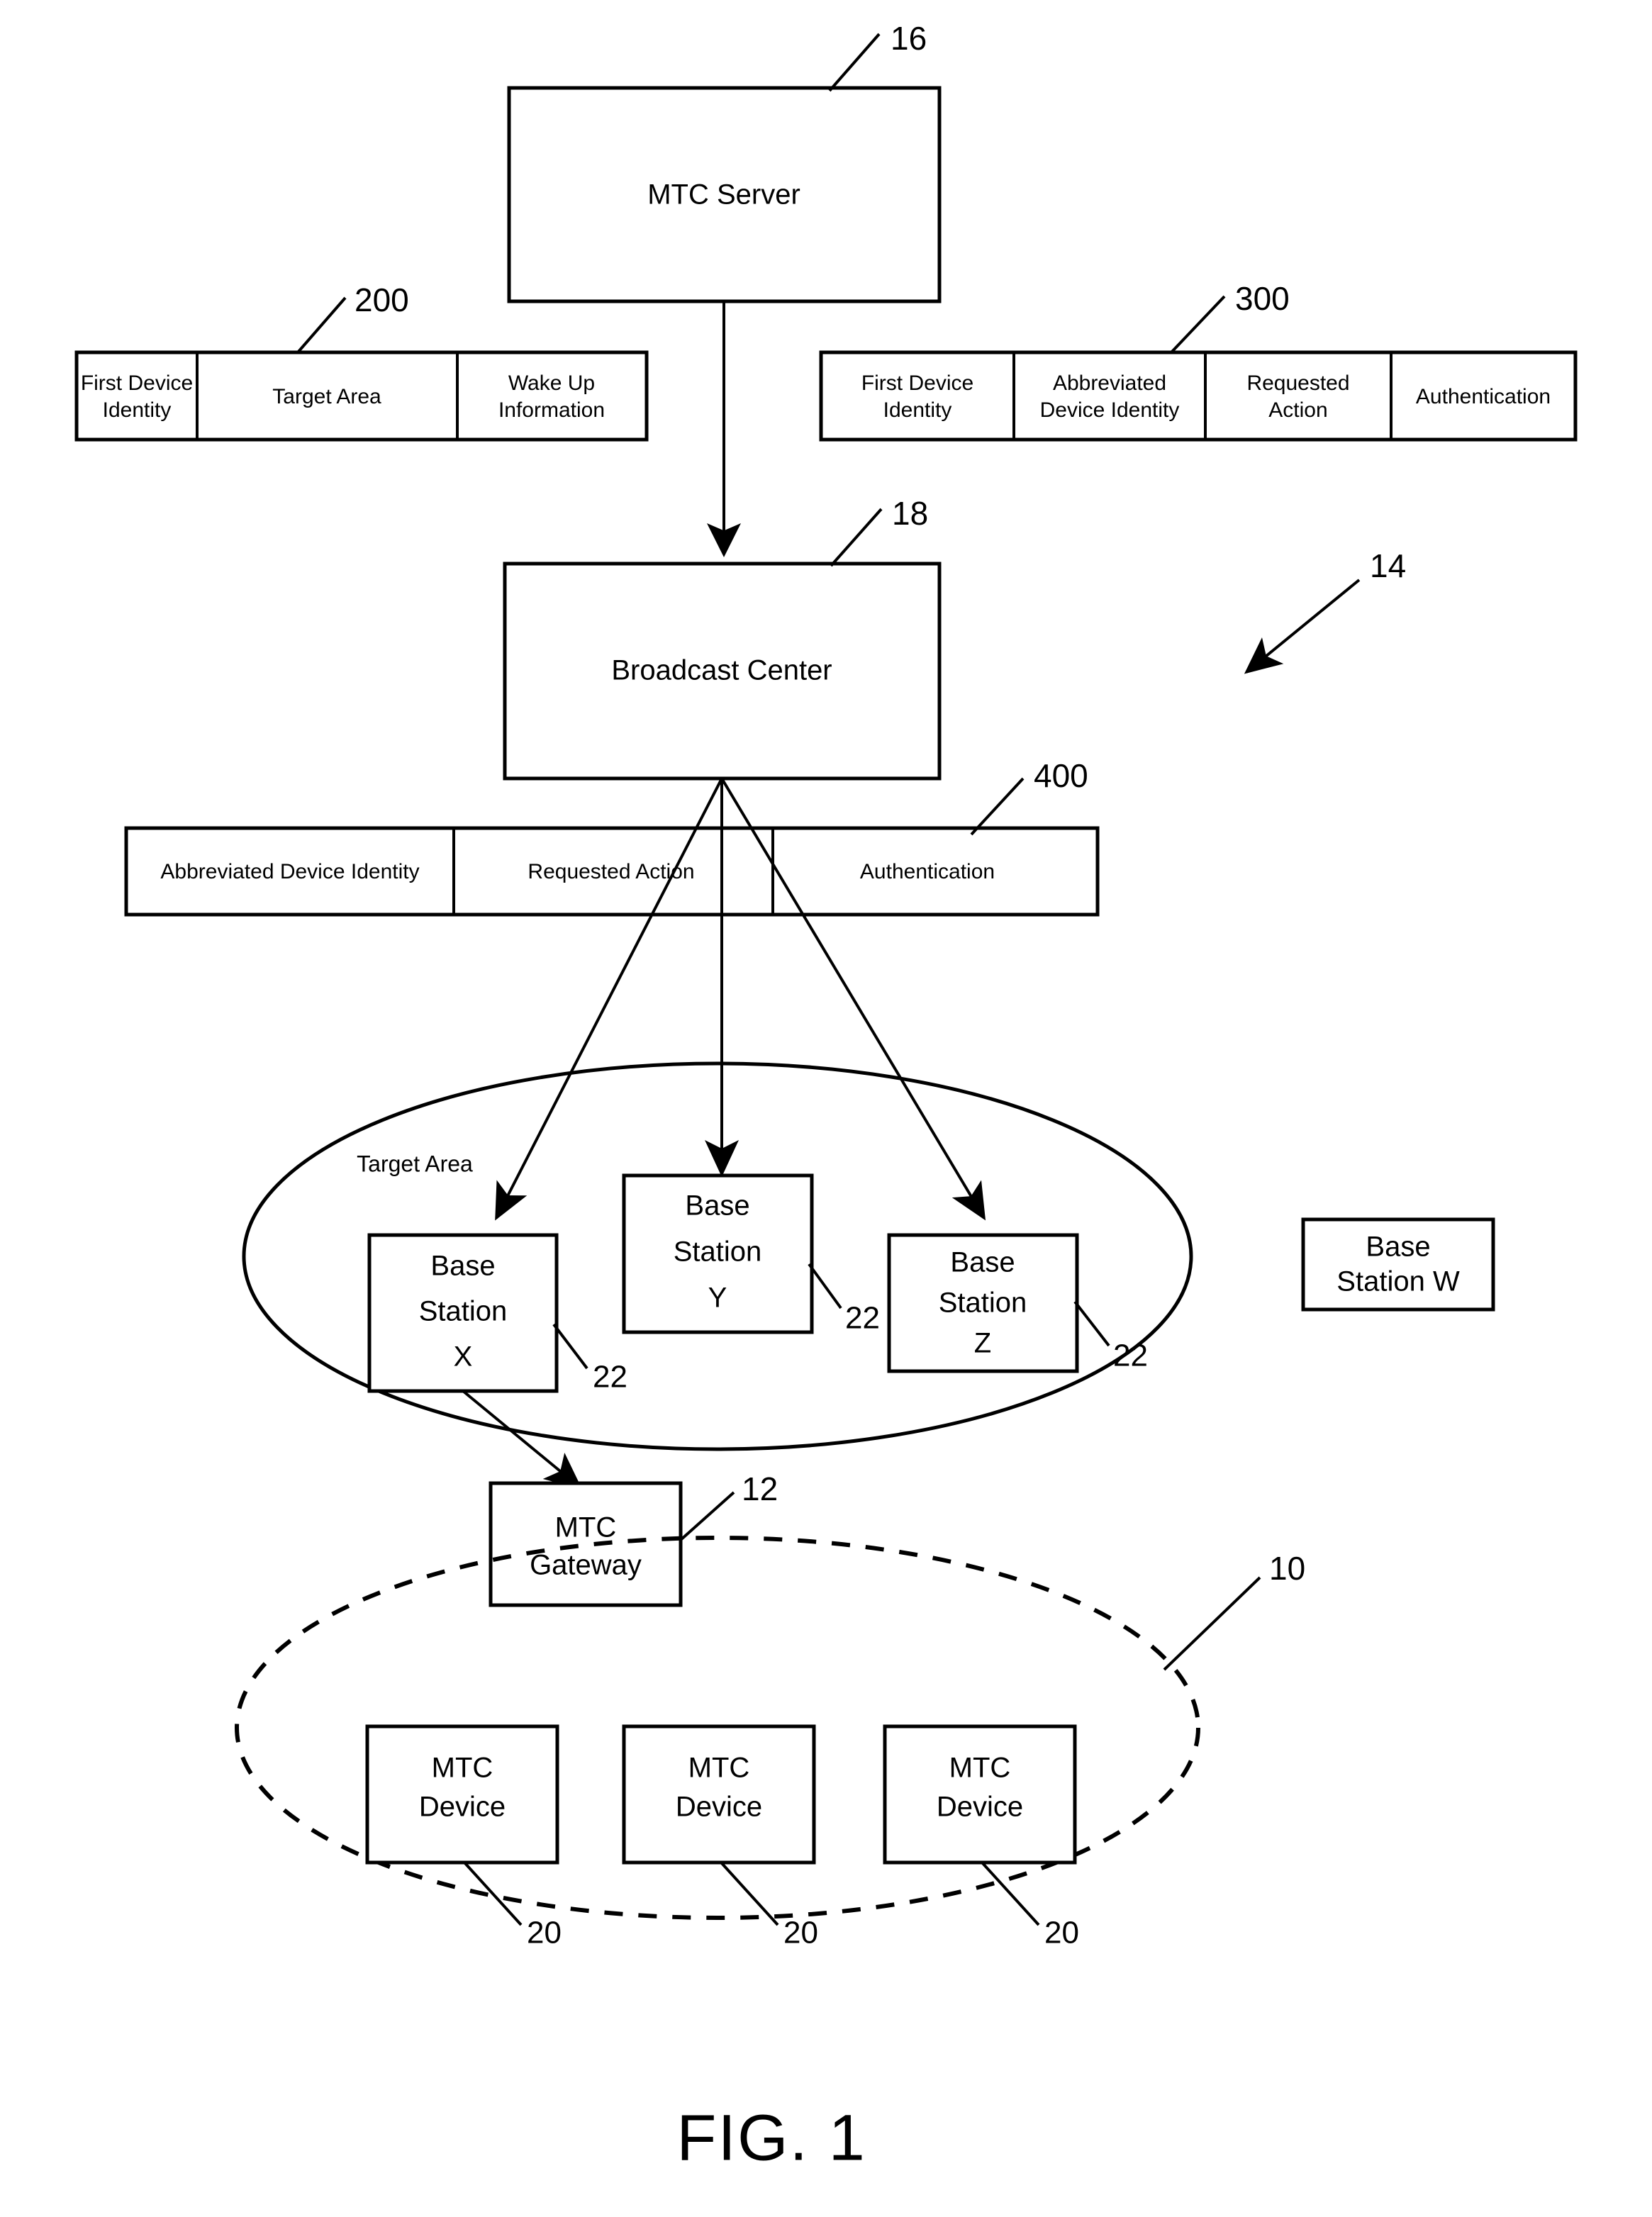 The width and height of the screenshot is (1652, 2217). What do you see at coordinates (980, 1768) in the screenshot?
I see `mtc-device-3-line1: MTC` at bounding box center [980, 1768].